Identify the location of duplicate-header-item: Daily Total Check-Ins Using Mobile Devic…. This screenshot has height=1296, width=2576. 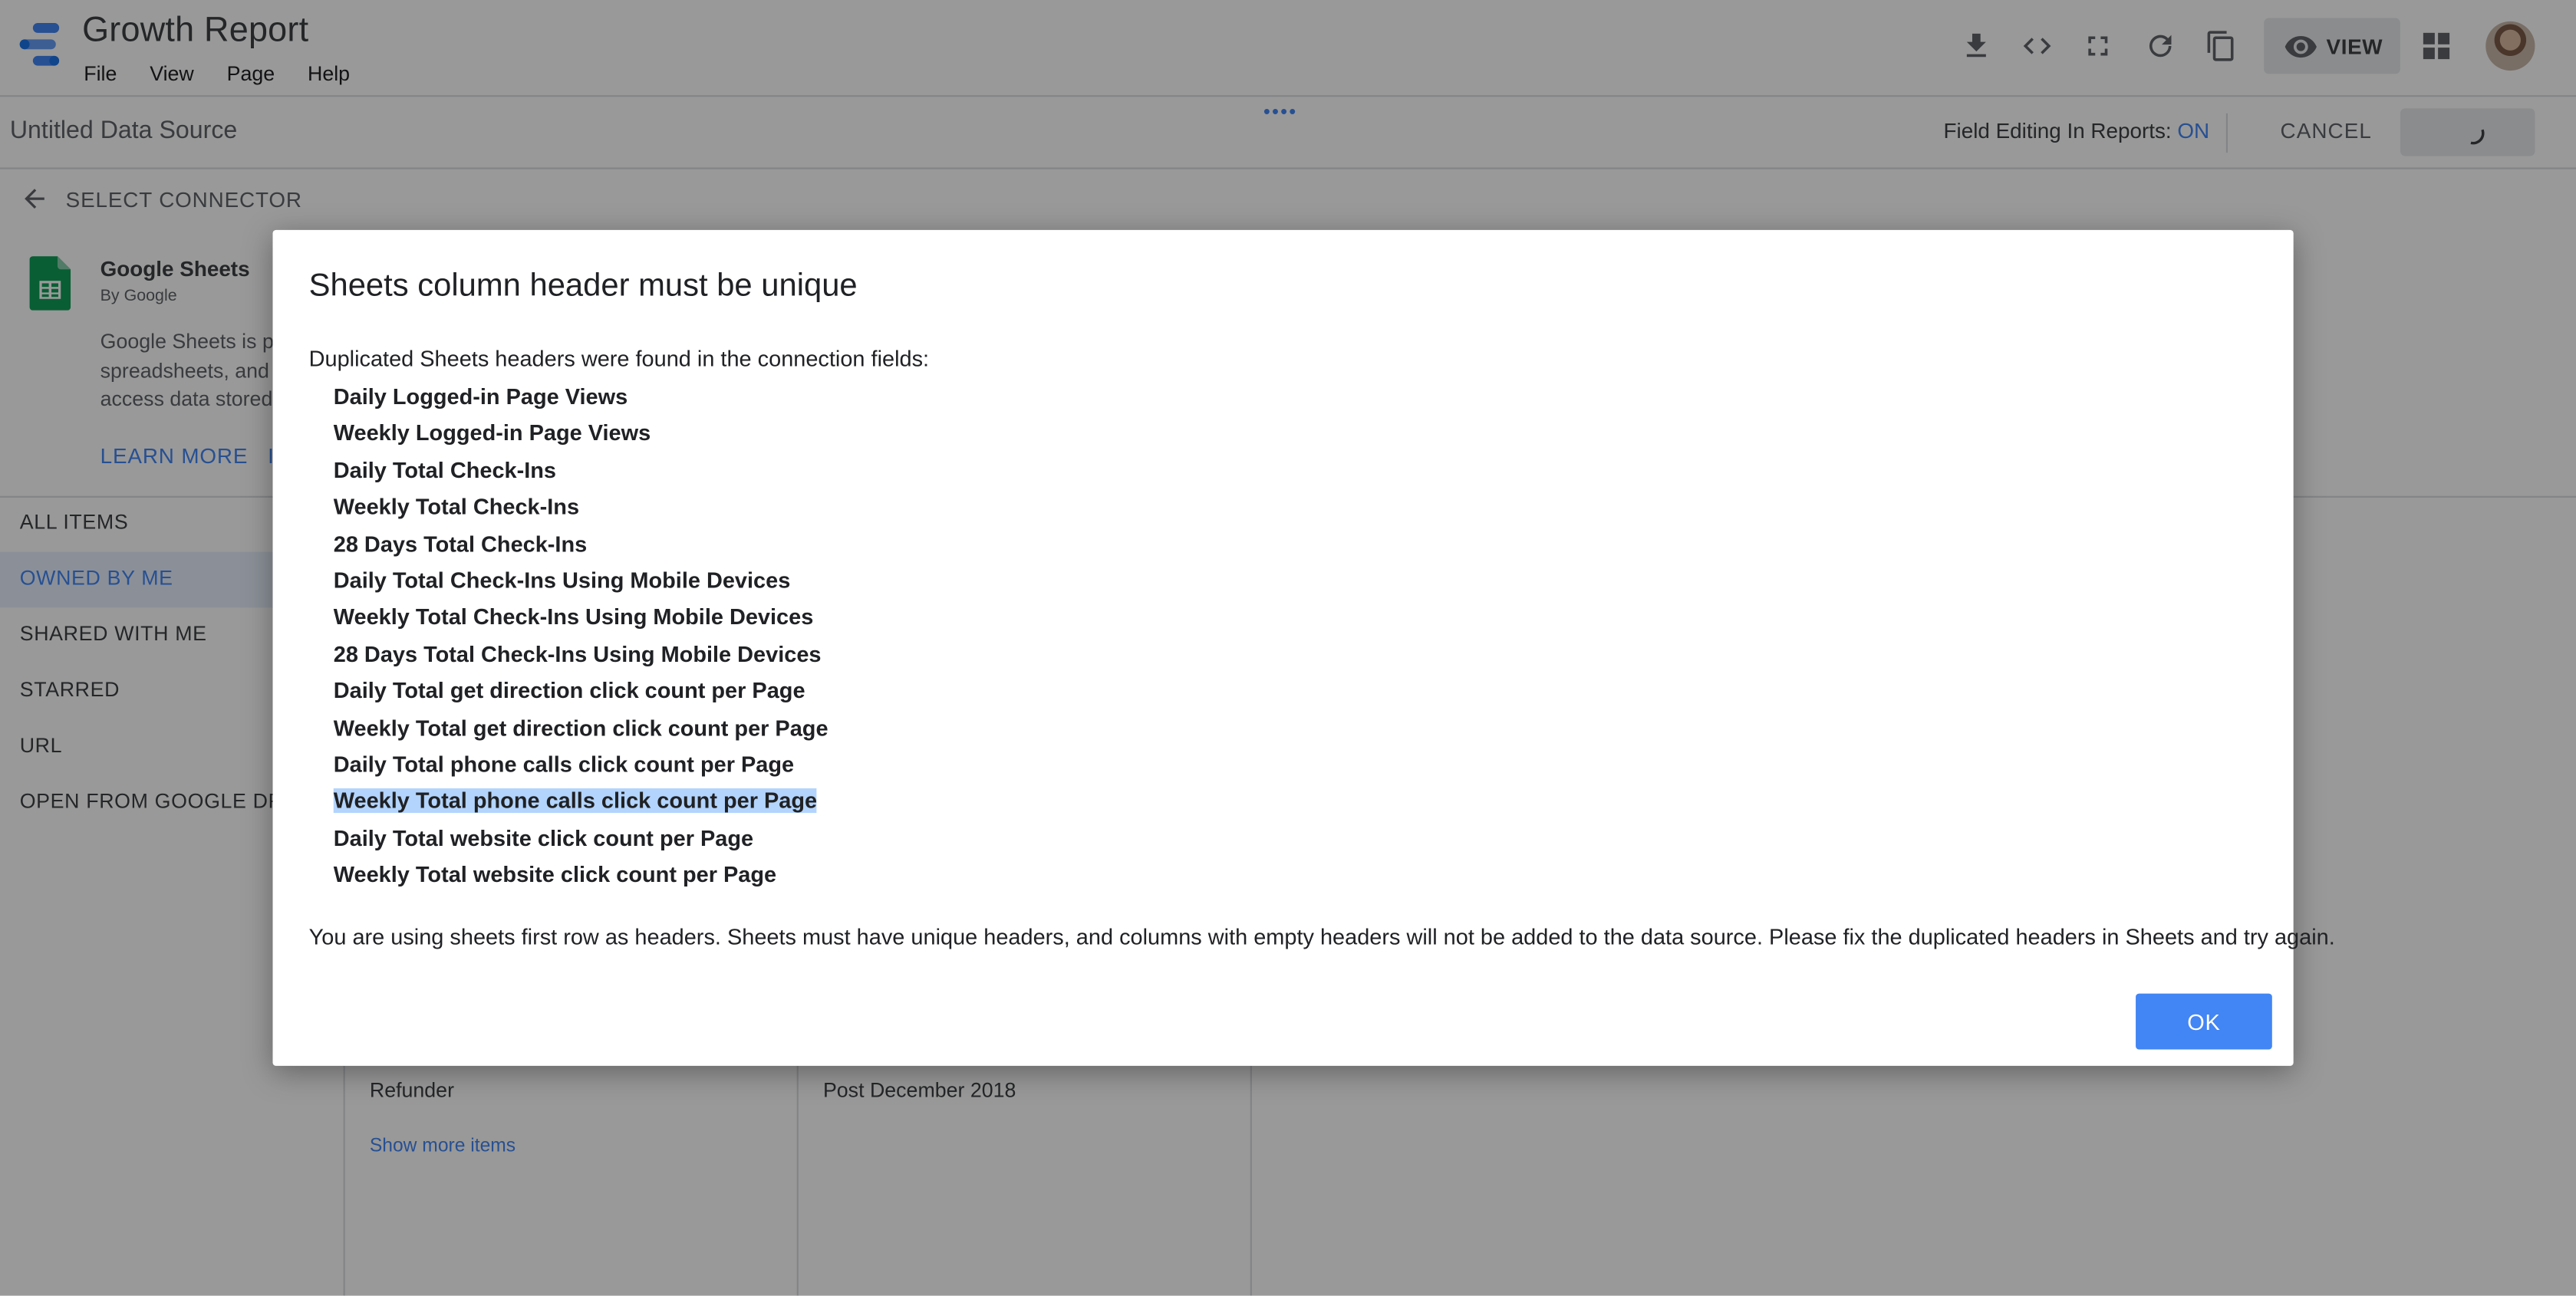
(562, 580).